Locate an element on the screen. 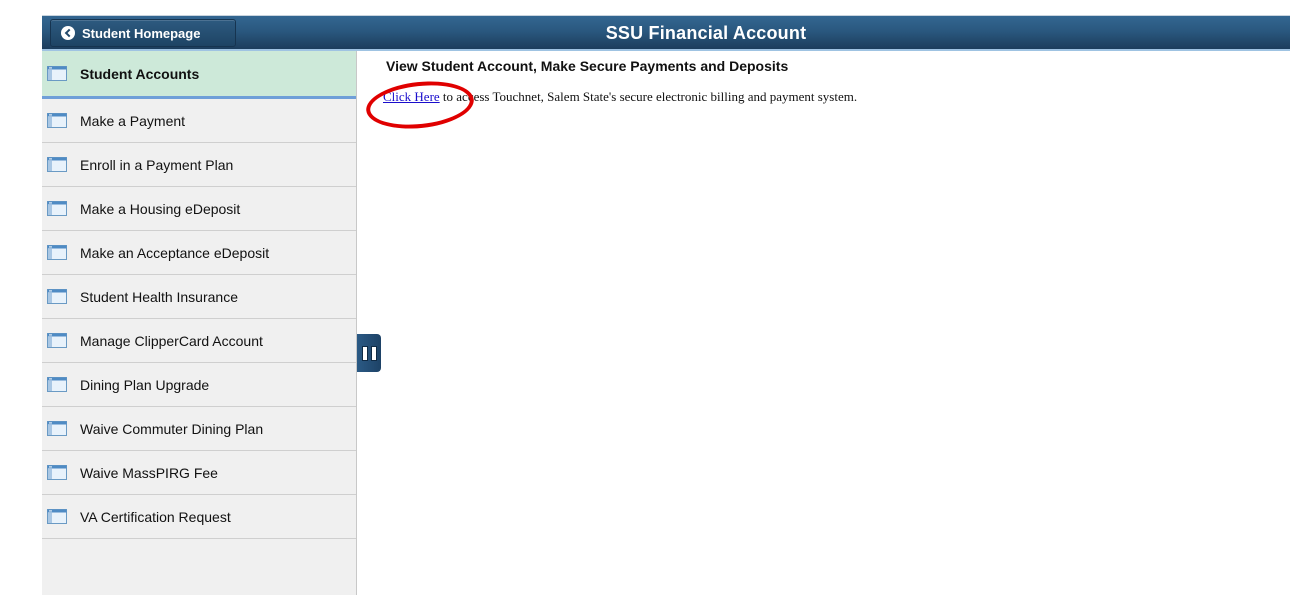 The width and height of the screenshot is (1314, 595). sidebar-item-label: Make a Payment is located at coordinates (133, 120).